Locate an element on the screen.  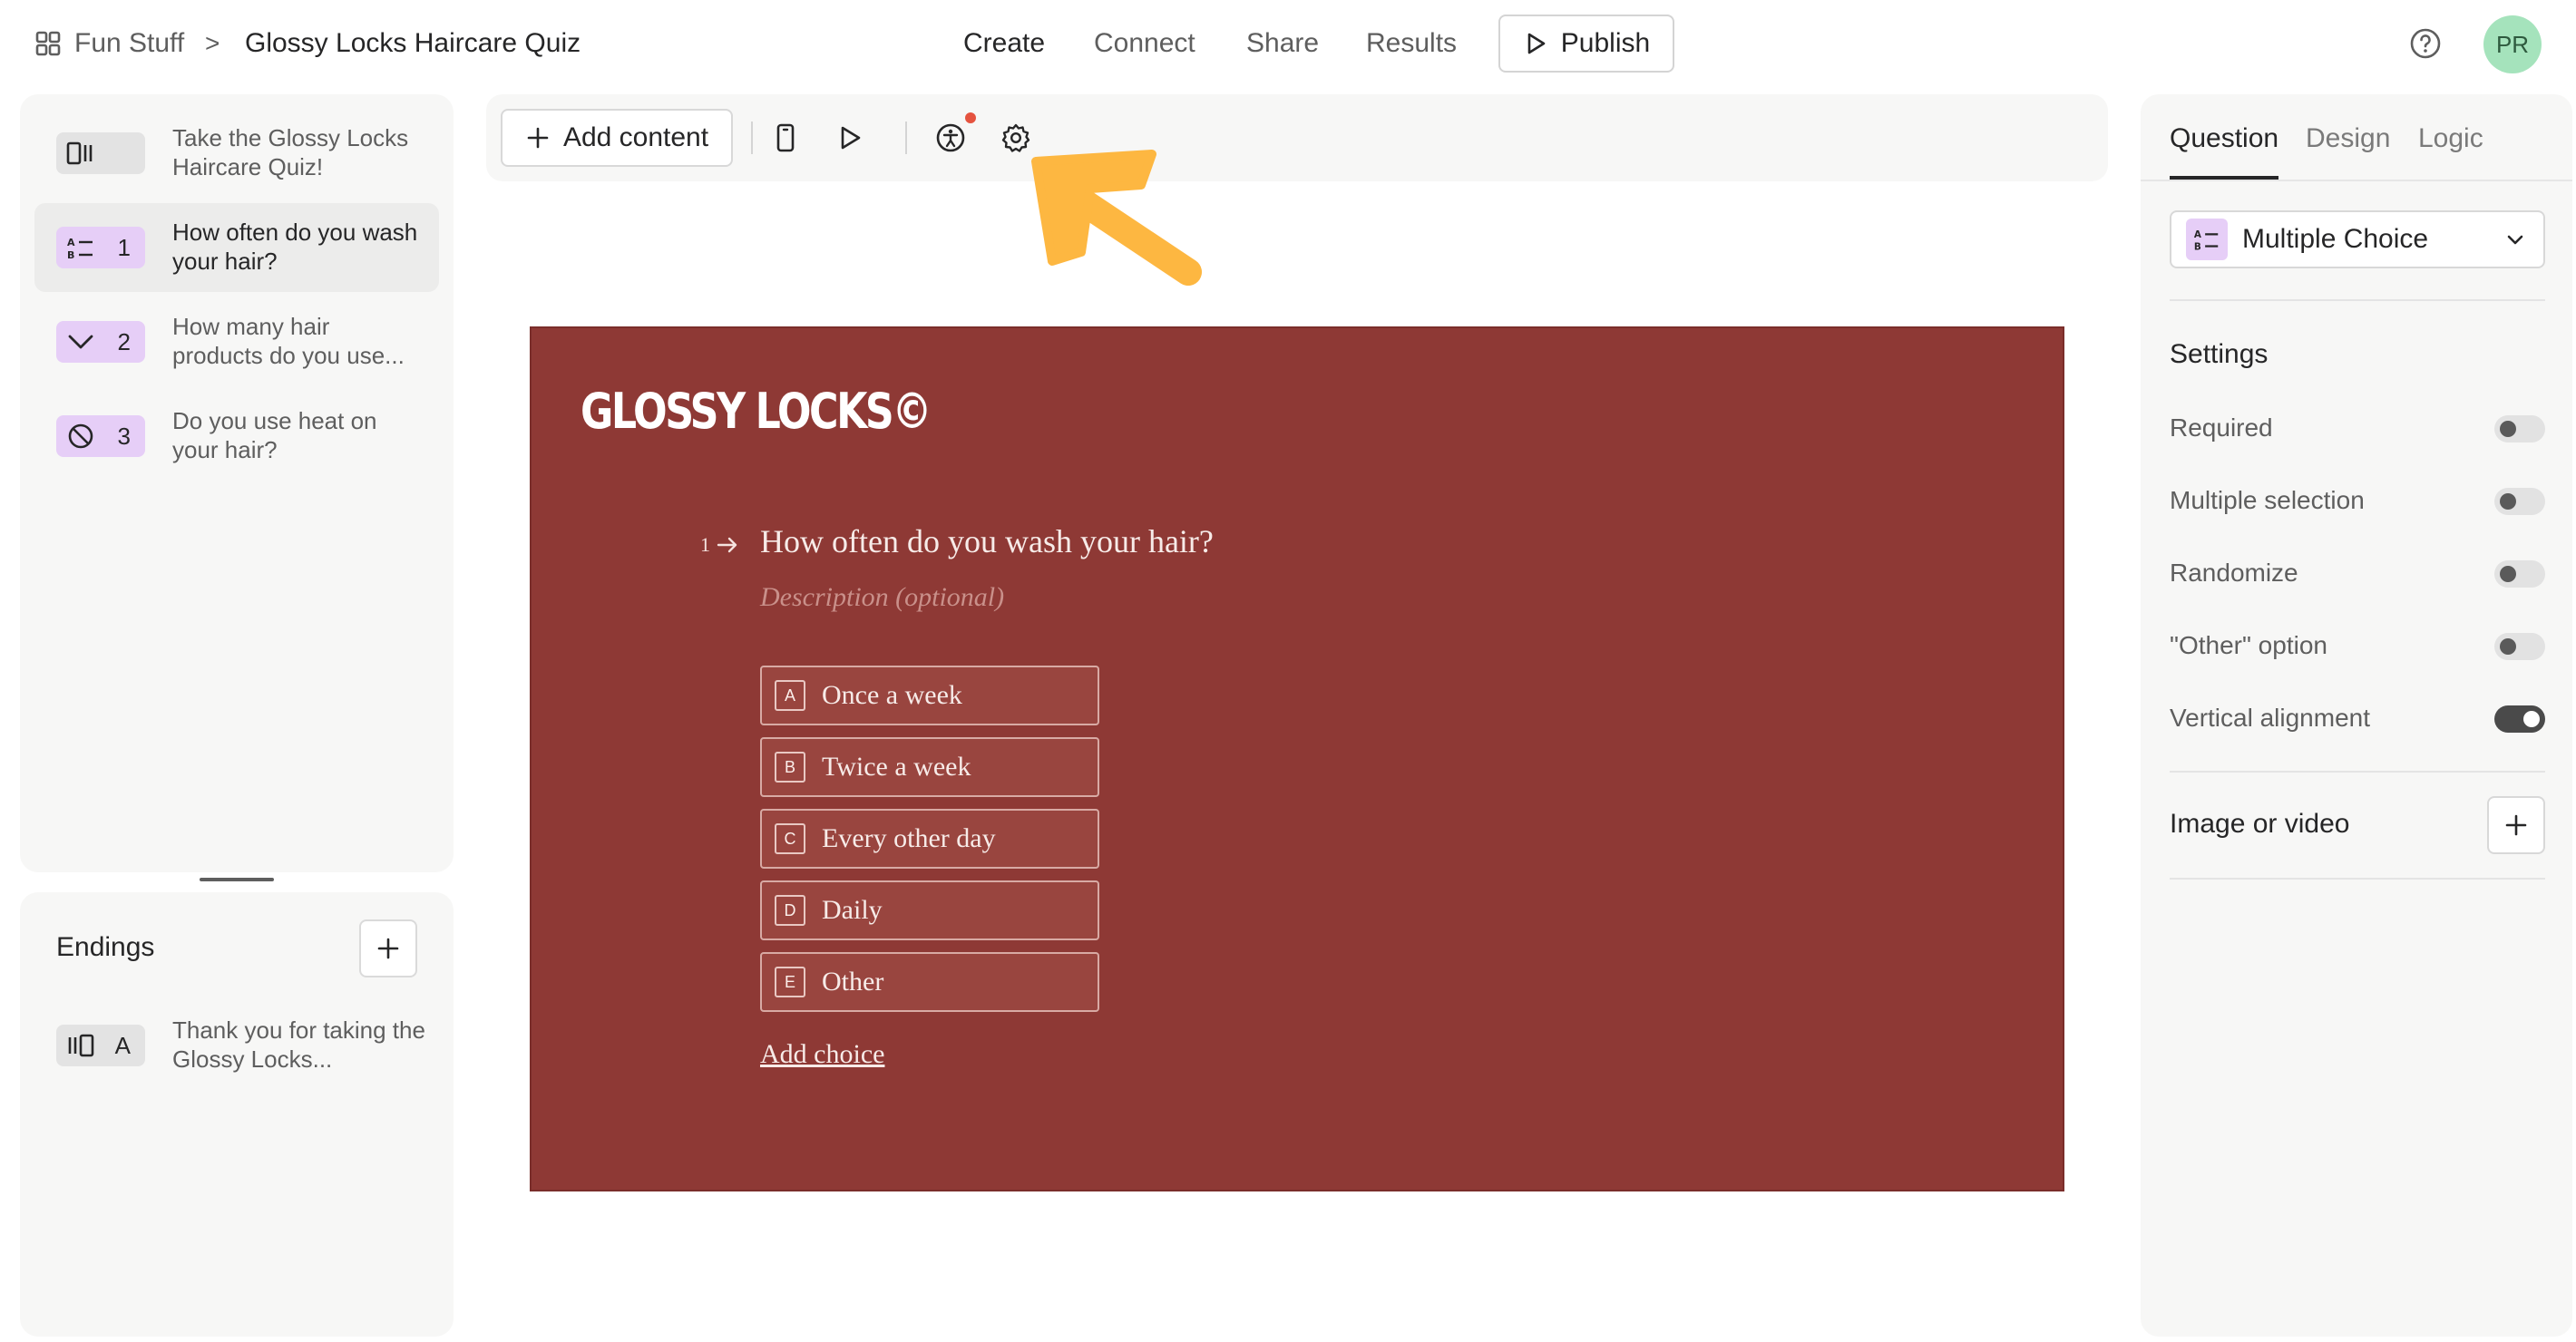
choice-c: C Every other day is located at coordinates (929, 839).